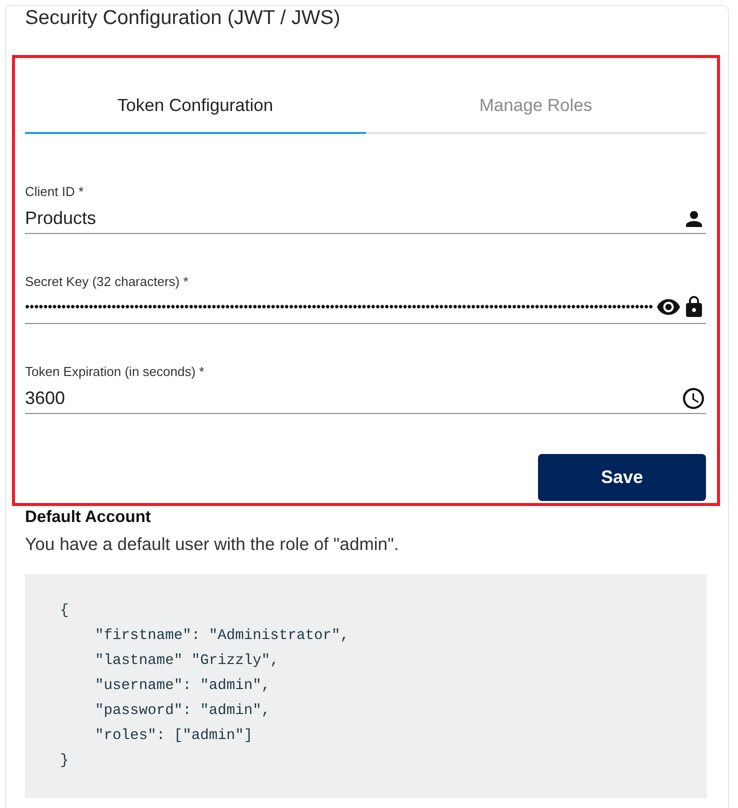 The image size is (738, 808). Describe the element at coordinates (54, 192) in the screenshot. I see `field-label: Client ID *` at that location.